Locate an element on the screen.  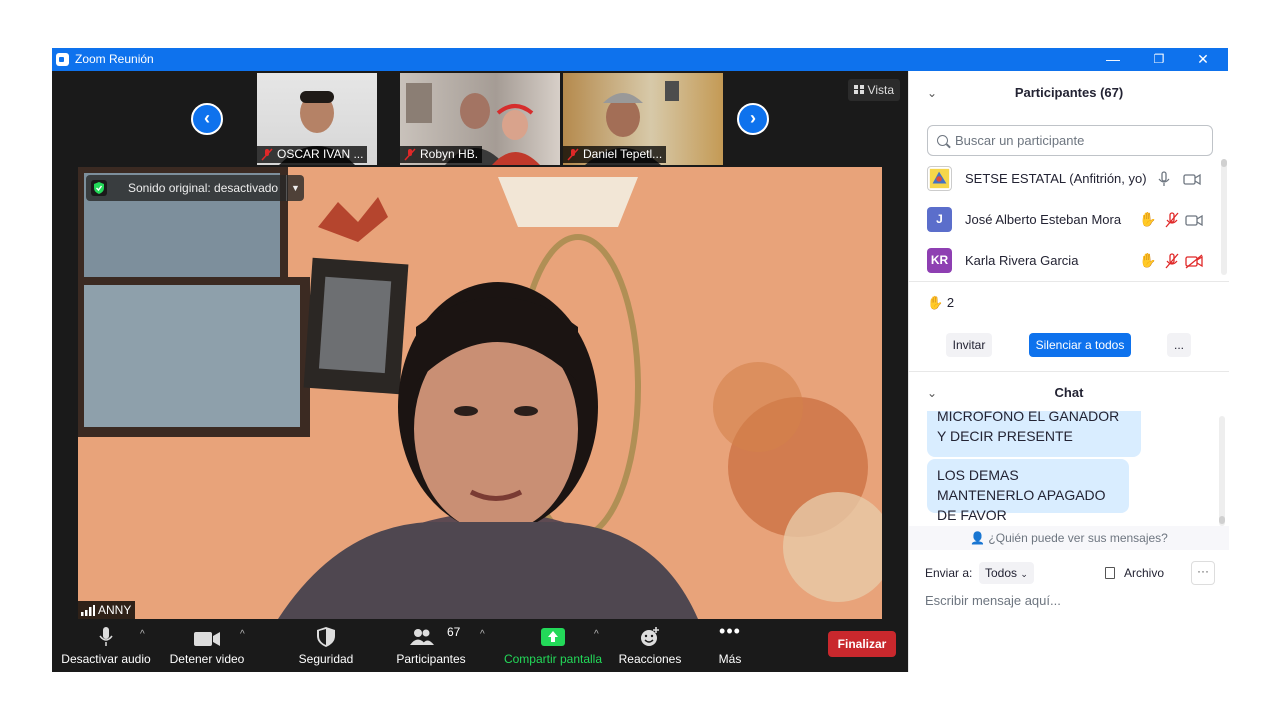
video-options-chevron-icon: ^ is located at coordinates (242, 634).